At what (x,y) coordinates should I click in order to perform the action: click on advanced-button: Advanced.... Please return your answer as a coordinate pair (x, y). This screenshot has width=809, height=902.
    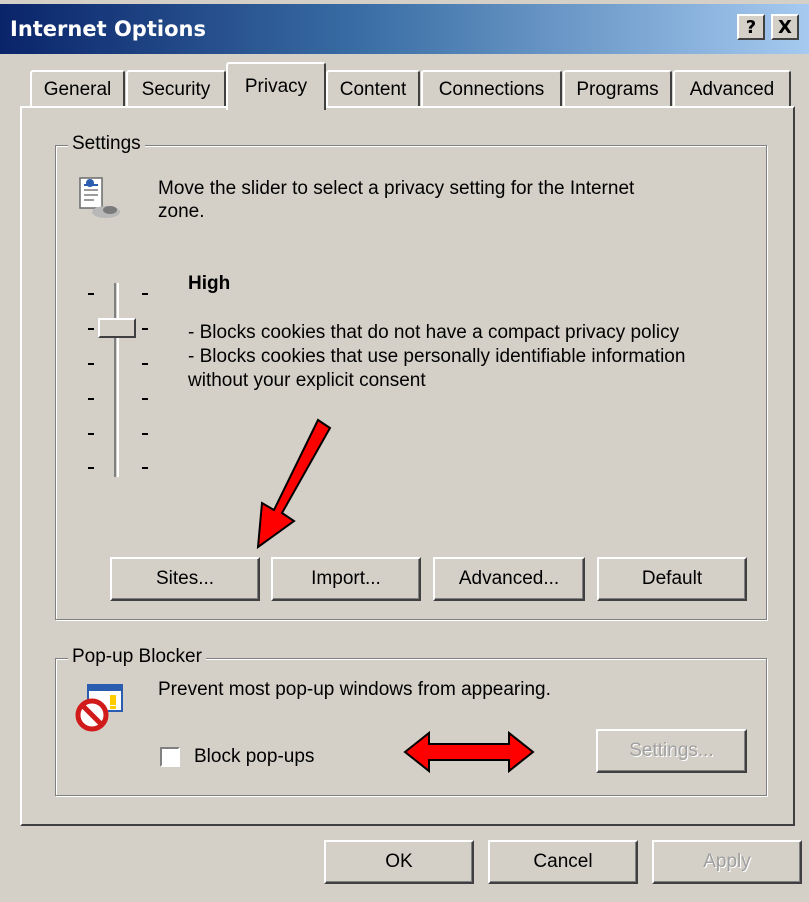
    Looking at the image, I should click on (509, 579).